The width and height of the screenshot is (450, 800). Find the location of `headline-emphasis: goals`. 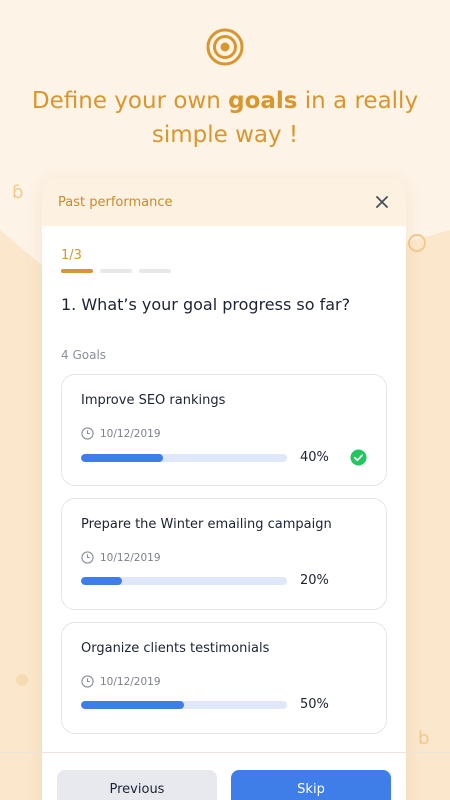

headline-emphasis: goals is located at coordinates (263, 101).